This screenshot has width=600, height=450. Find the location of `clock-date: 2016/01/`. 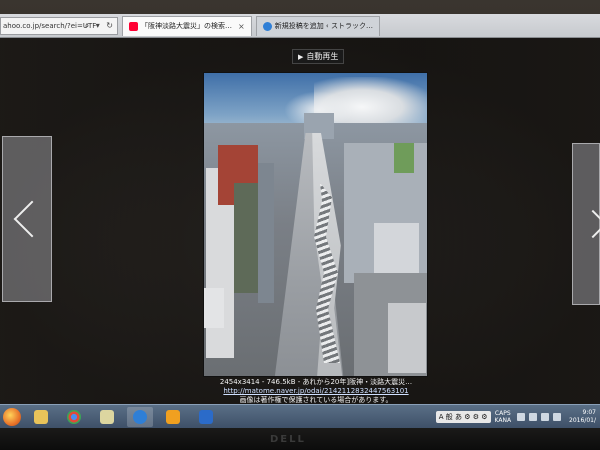

clock-date: 2016/01/ is located at coordinates (582, 420).